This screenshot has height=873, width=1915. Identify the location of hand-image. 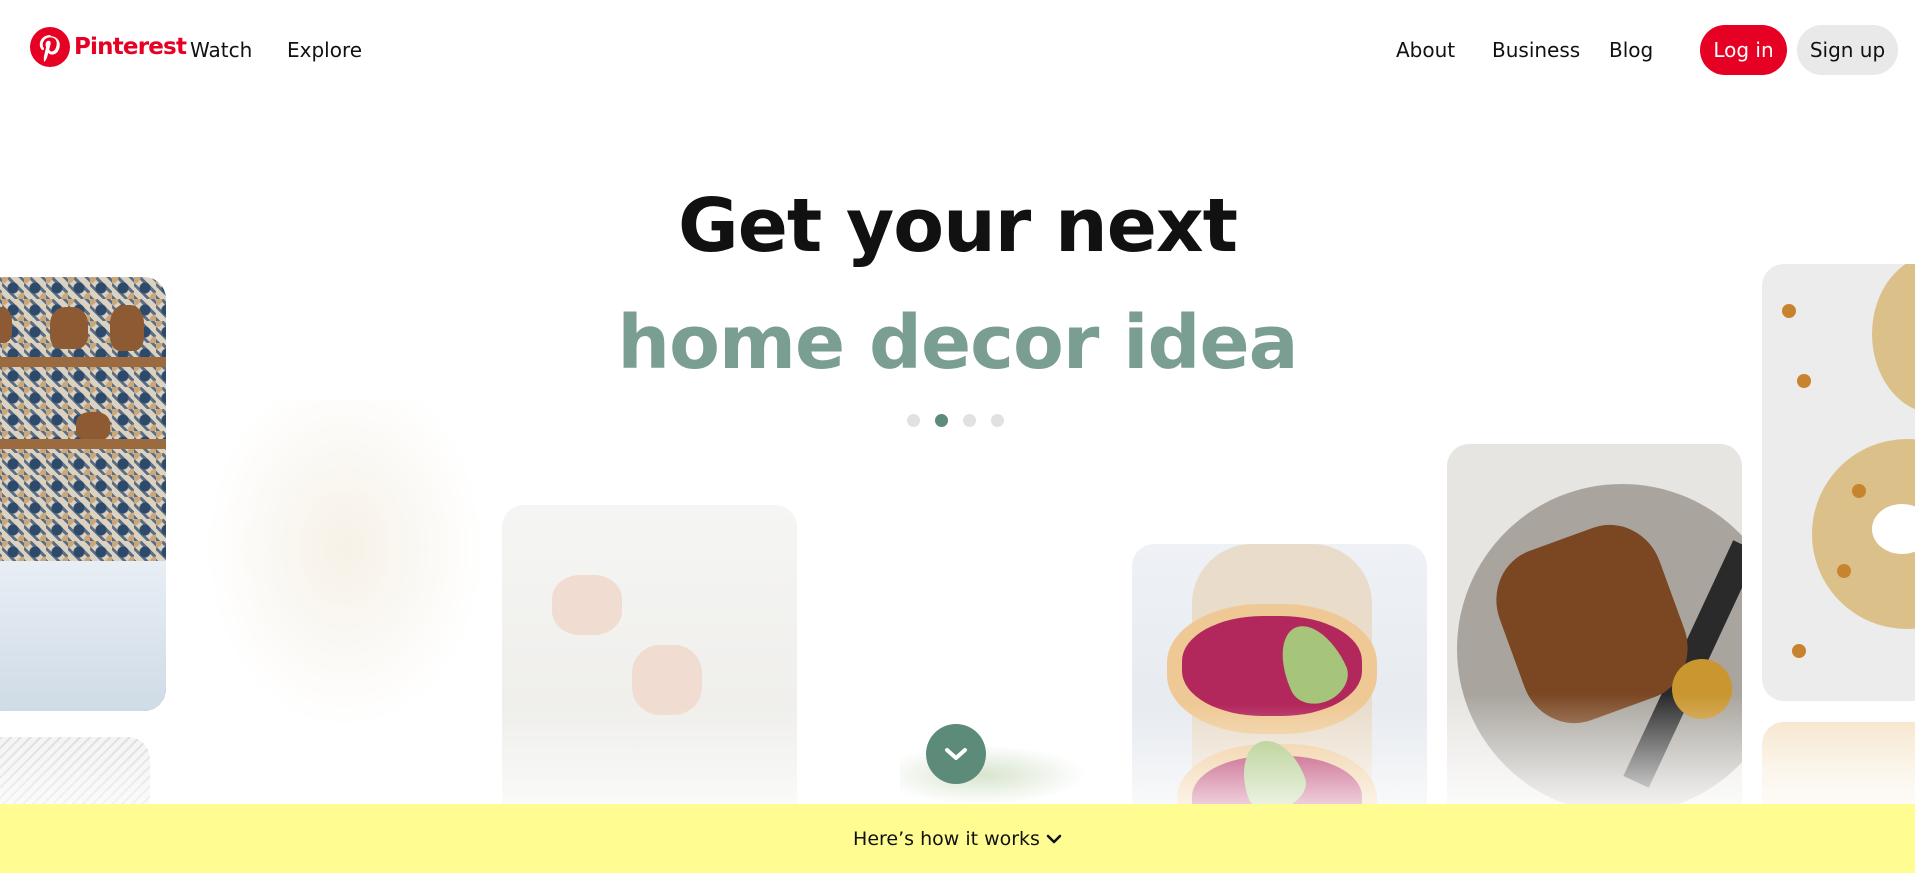
(587, 605).